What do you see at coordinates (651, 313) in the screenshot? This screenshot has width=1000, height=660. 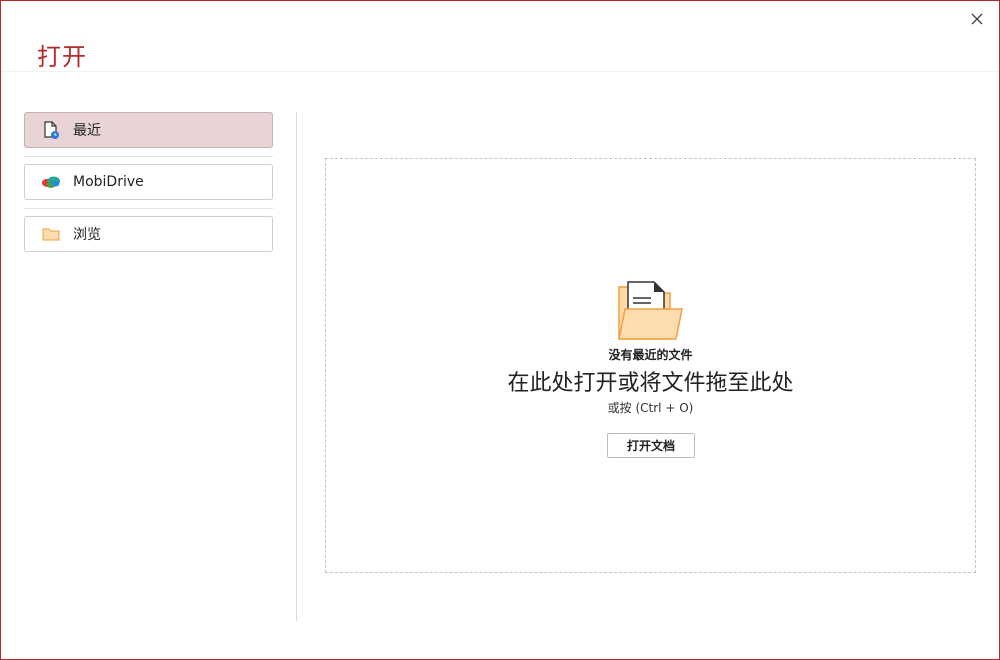 I see `empty-folder-icon` at bounding box center [651, 313].